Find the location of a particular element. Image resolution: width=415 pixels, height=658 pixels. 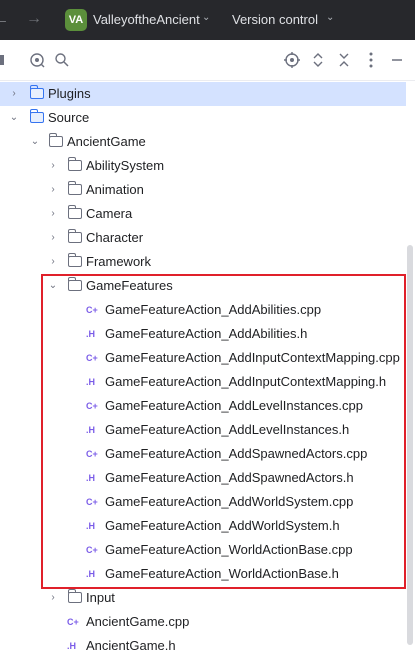

forward-arrow-icon: → is located at coordinates (34, 19).